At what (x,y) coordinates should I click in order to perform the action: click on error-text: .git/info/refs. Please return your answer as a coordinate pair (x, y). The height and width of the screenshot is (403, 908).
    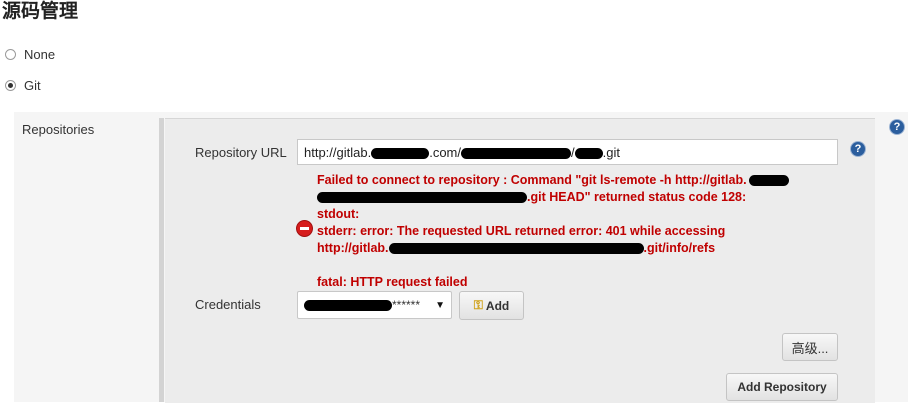
    Looking at the image, I should click on (679, 248).